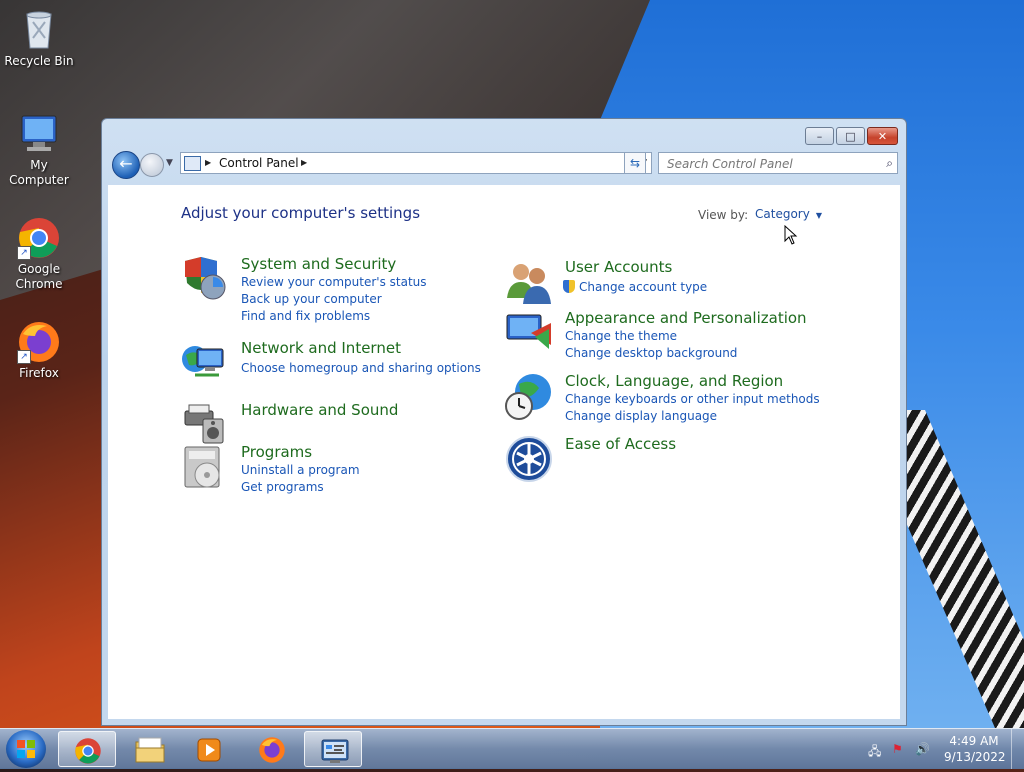 Image resolution: width=1024 pixels, height=772 pixels. Describe the element at coordinates (205, 421) in the screenshot. I see `hardware-sound-icon` at that location.